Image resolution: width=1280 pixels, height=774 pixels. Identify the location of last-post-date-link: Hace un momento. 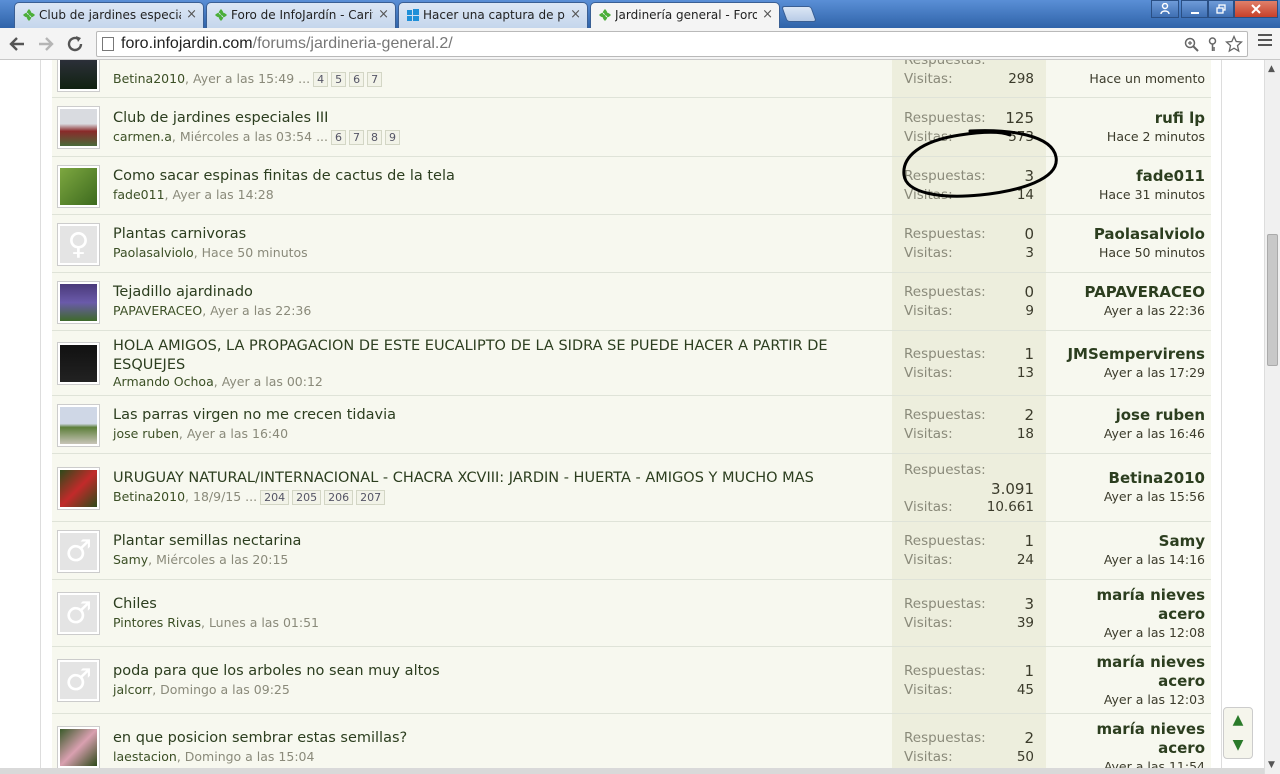
(1147, 78).